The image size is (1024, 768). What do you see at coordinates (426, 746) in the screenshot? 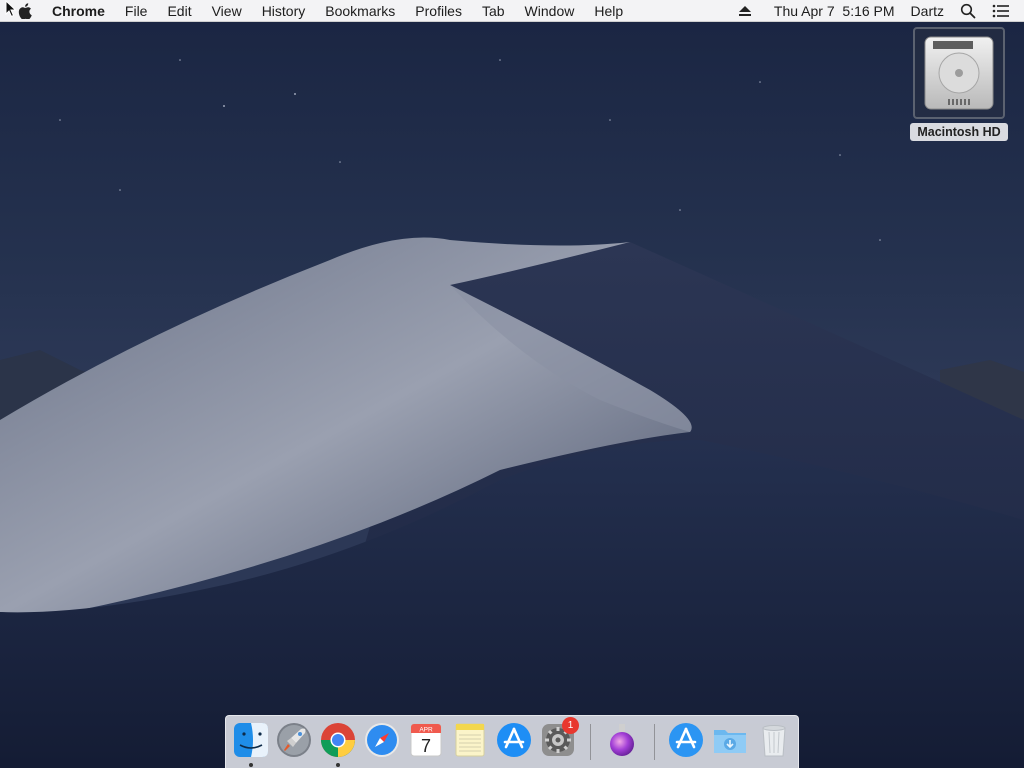
I see `calendar-day: 7` at bounding box center [426, 746].